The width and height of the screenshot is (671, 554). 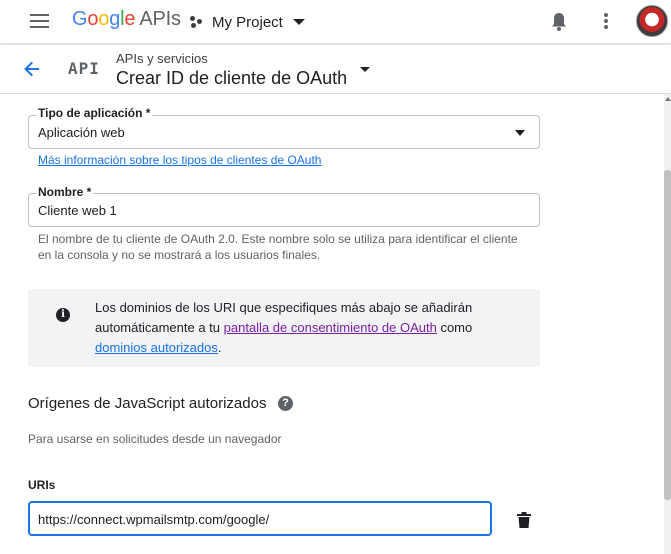 What do you see at coordinates (162, 58) in the screenshot?
I see `breadcrumb: APIs y servicios` at bounding box center [162, 58].